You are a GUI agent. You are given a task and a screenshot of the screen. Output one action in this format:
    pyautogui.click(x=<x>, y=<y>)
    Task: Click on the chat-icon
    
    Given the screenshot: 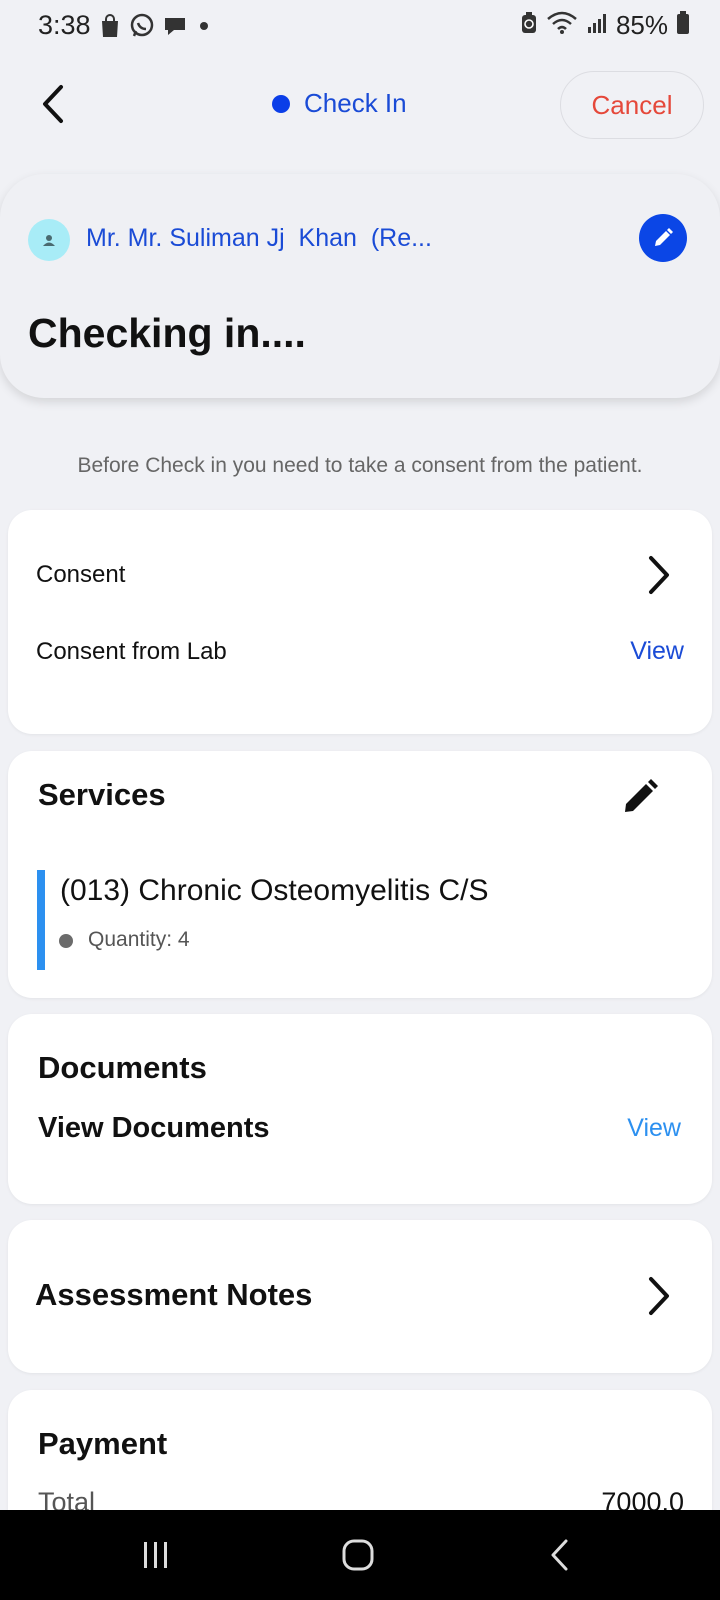 What is the action you would take?
    pyautogui.click(x=175, y=28)
    